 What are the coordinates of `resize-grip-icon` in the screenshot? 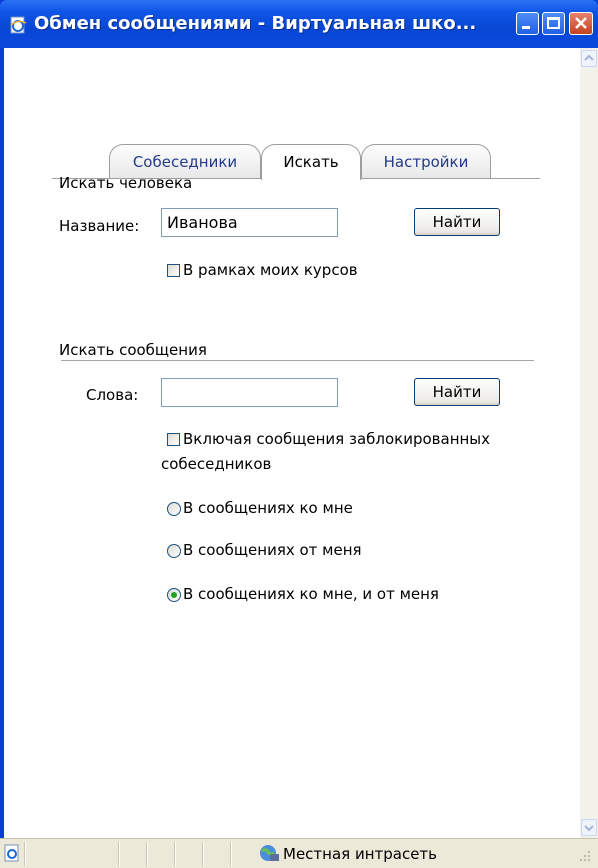 It's located at (585, 856).